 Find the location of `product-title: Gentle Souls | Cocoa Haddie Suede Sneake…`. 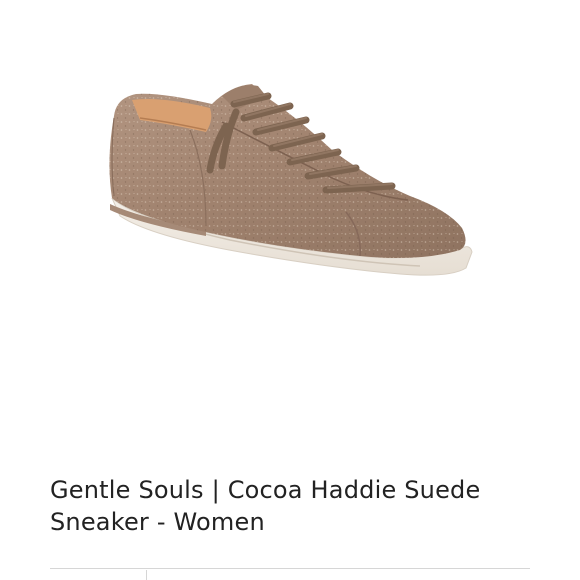

product-title: Gentle Souls | Cocoa Haddie Suede Sneake… is located at coordinates (265, 506).